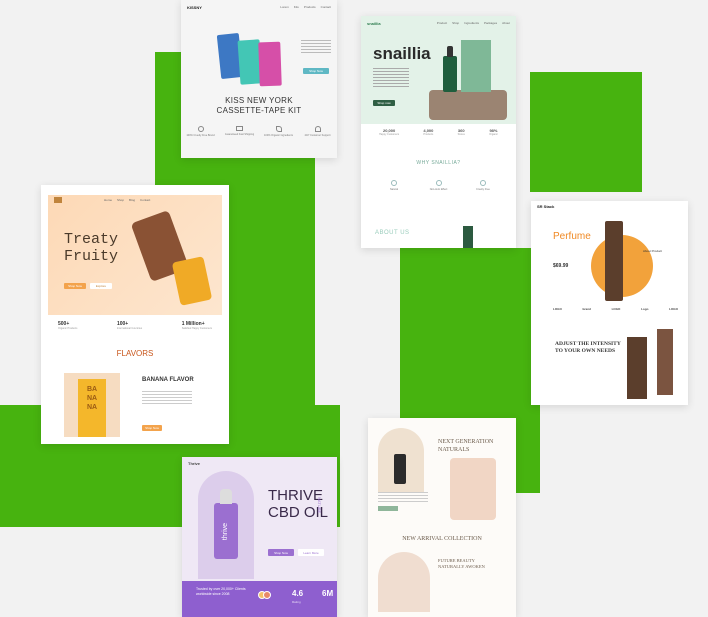 This screenshot has width=708, height=617. What do you see at coordinates (310, 7) in the screenshot?
I see `kiss-nav-link: Products` at bounding box center [310, 7].